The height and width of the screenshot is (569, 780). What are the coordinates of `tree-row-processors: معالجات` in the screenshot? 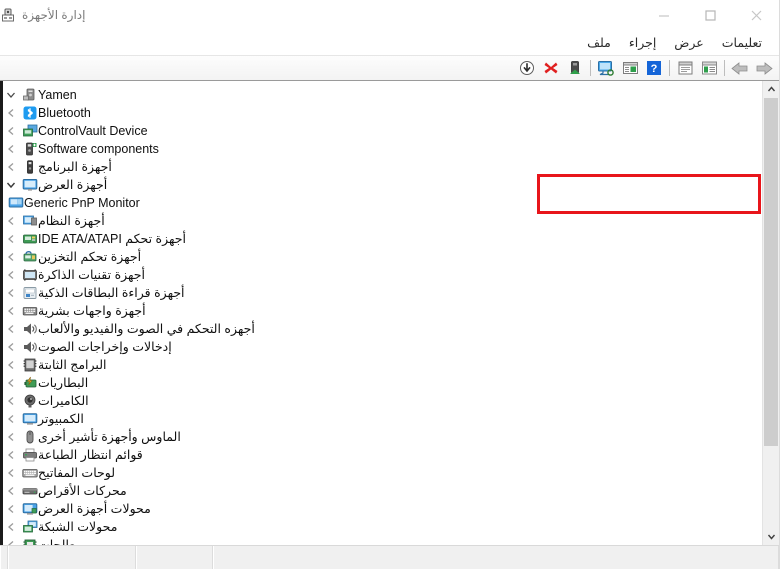 It's located at (381, 540).